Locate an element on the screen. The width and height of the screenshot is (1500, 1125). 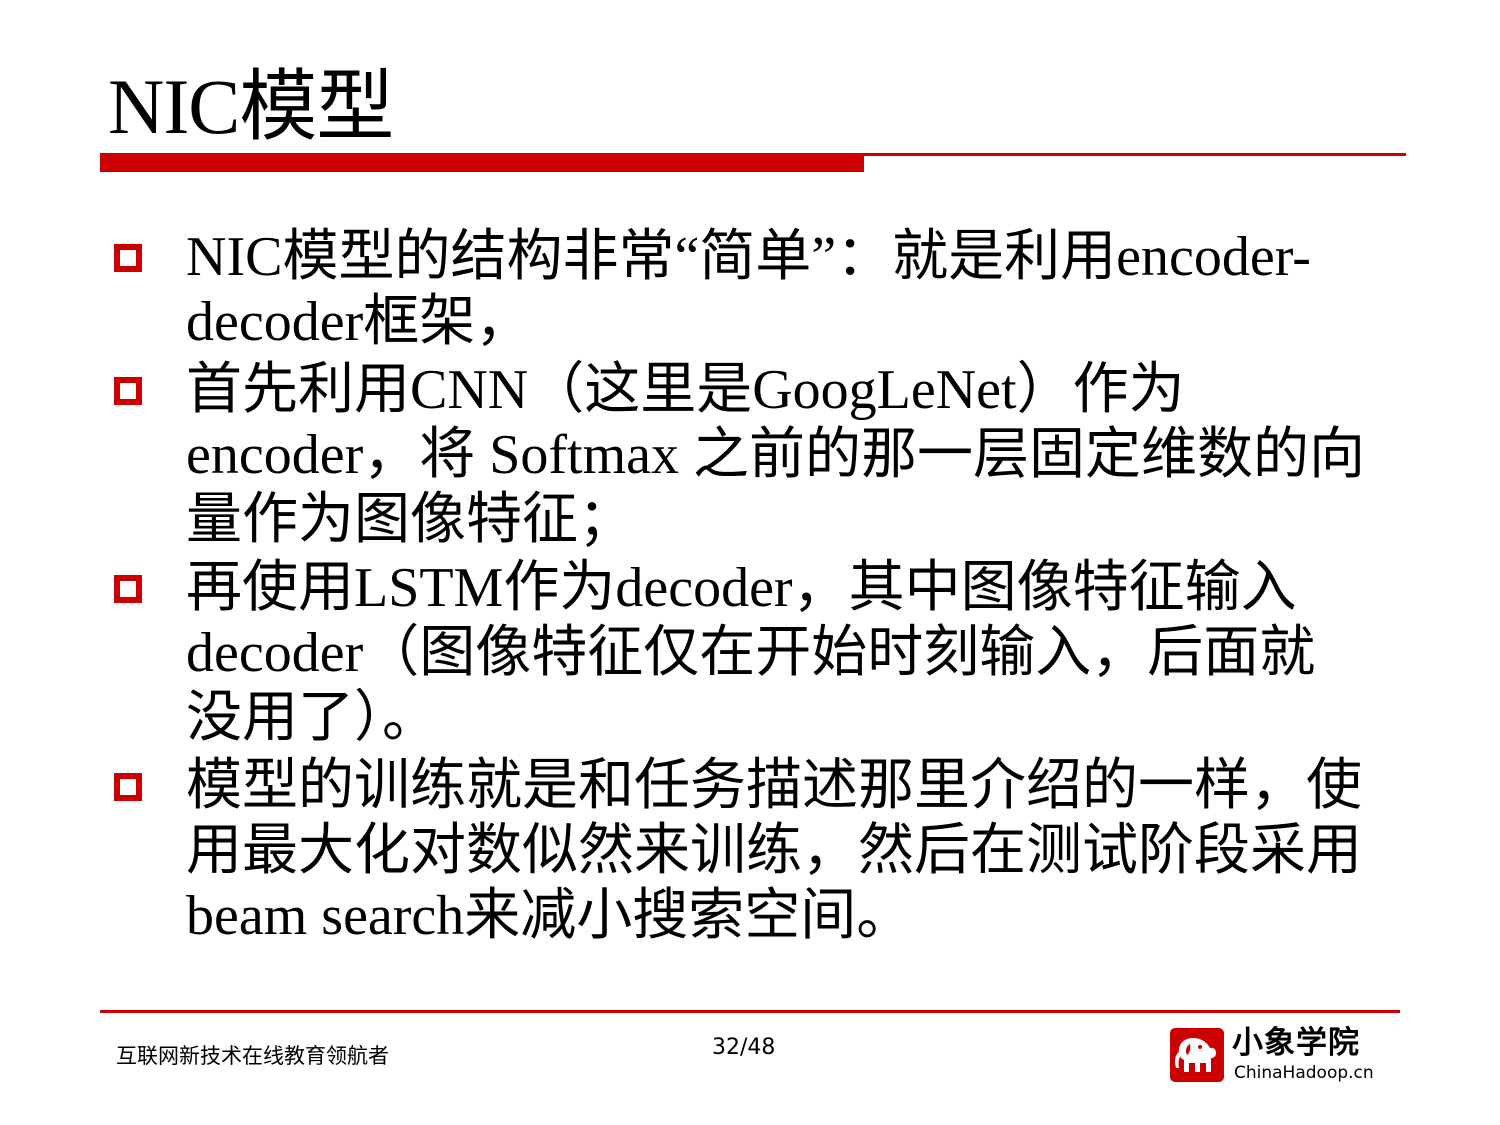
title-underline-thick is located at coordinates (482, 164).